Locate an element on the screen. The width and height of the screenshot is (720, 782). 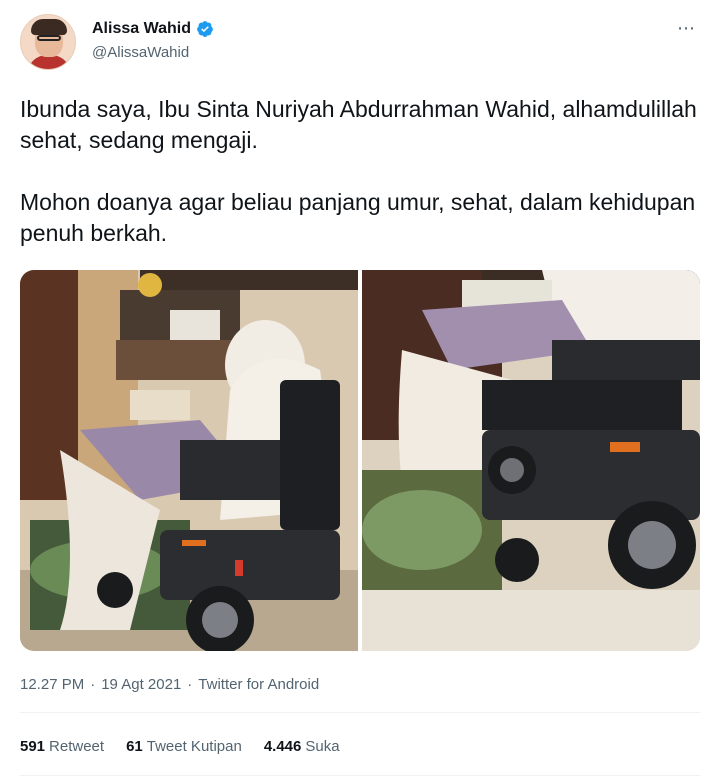
retweets-count: 591 is located at coordinates (33, 746).